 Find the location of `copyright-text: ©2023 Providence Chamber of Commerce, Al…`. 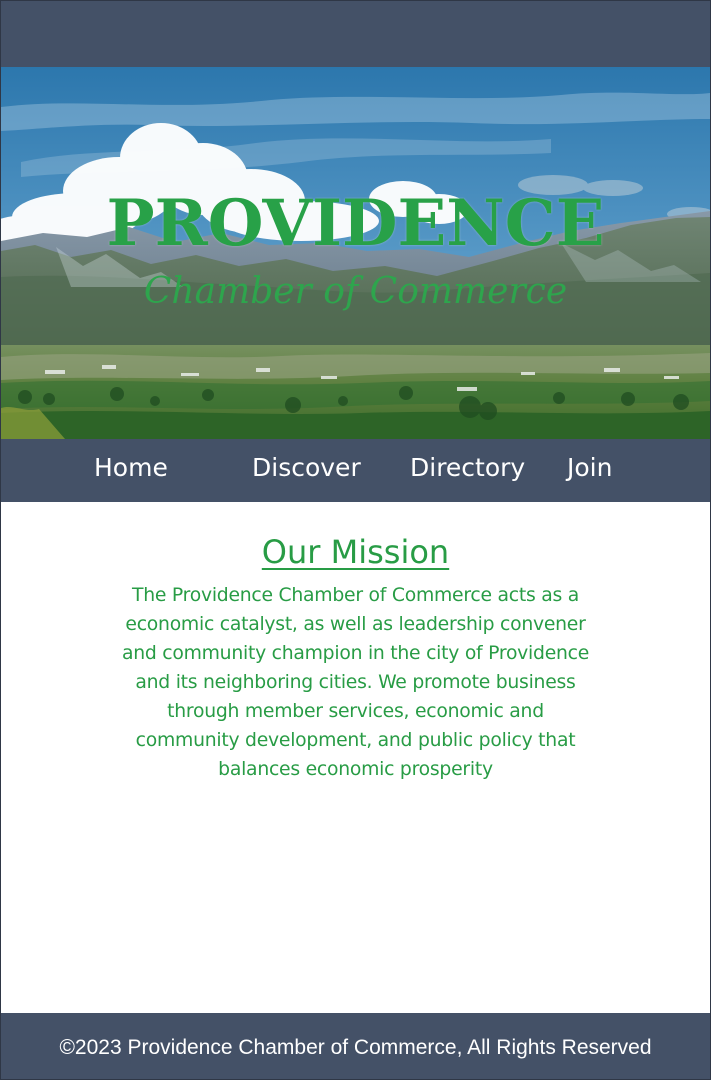

copyright-text: ©2023 Providence Chamber of Commerce, Al… is located at coordinates (355, 1047).